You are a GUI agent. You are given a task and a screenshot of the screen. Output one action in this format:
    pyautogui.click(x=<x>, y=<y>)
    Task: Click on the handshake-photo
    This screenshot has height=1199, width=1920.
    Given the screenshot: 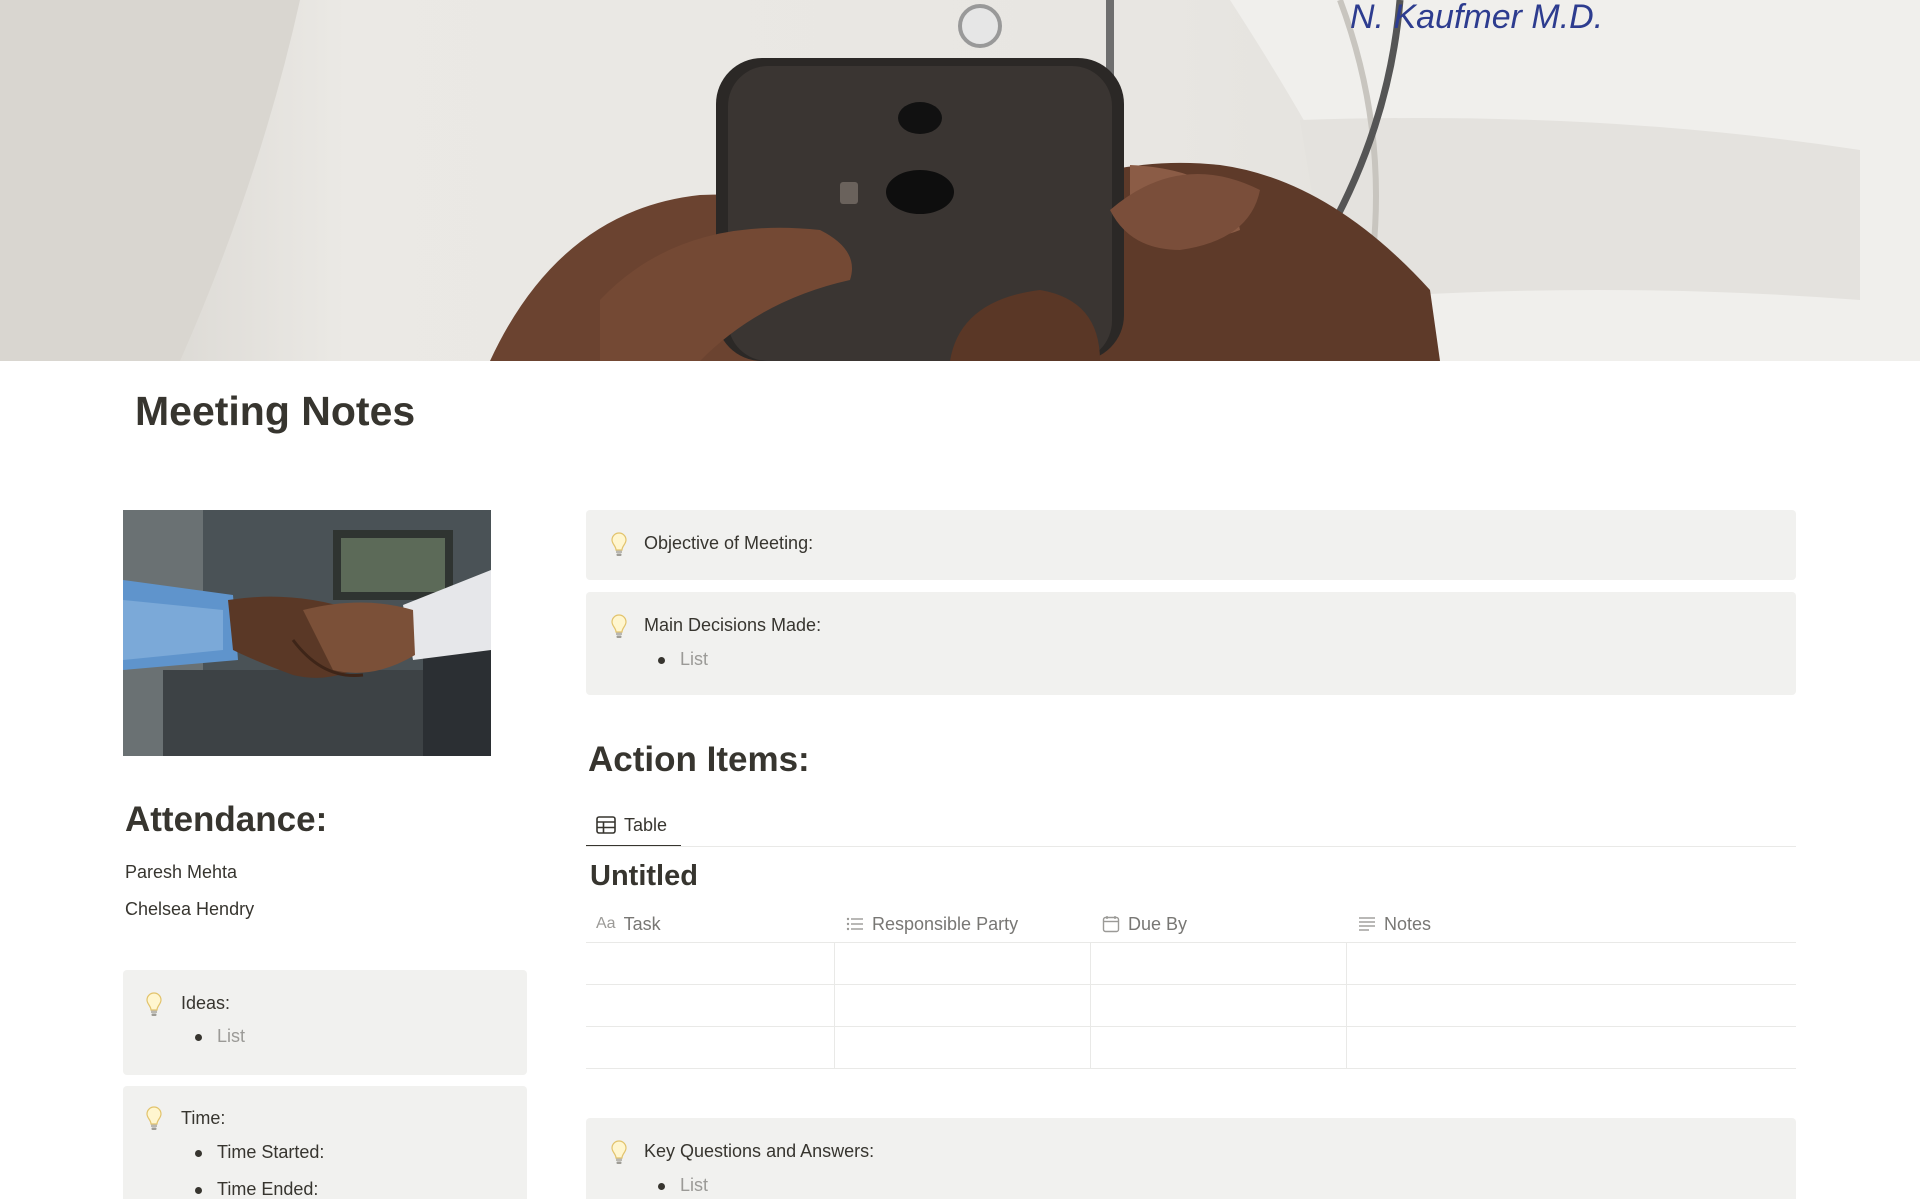 What is the action you would take?
    pyautogui.click(x=307, y=633)
    